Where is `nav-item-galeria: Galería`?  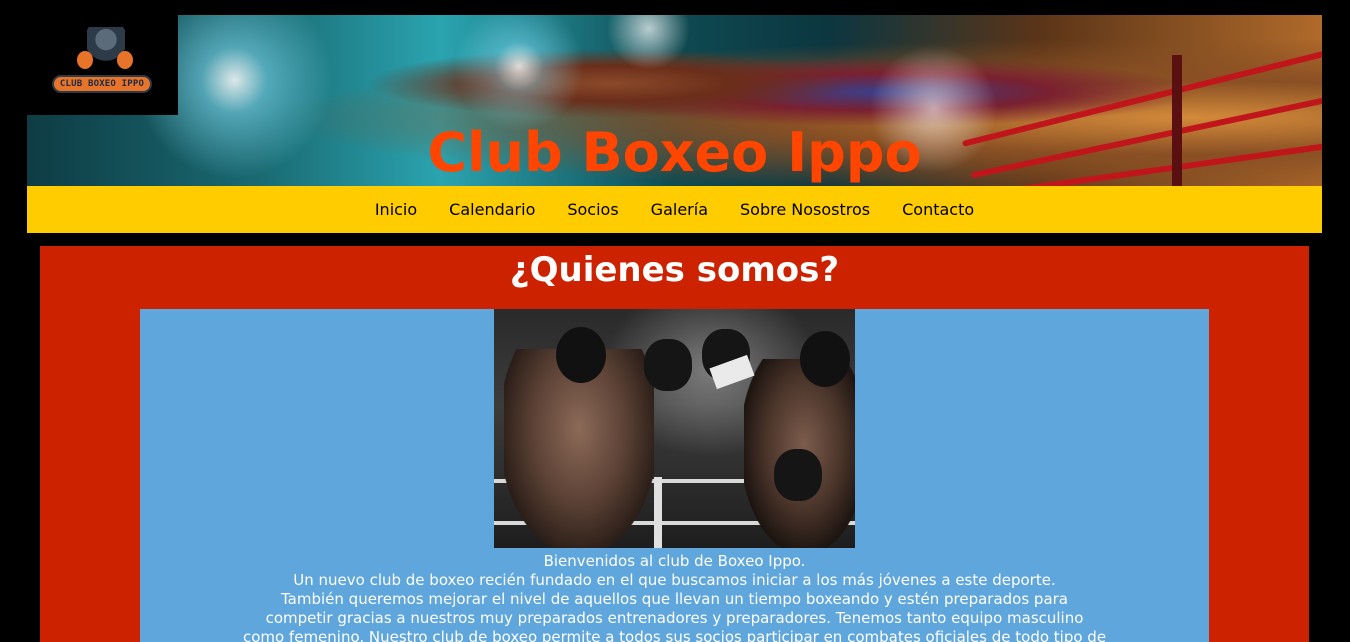
nav-item-galeria: Galería is located at coordinates (679, 209).